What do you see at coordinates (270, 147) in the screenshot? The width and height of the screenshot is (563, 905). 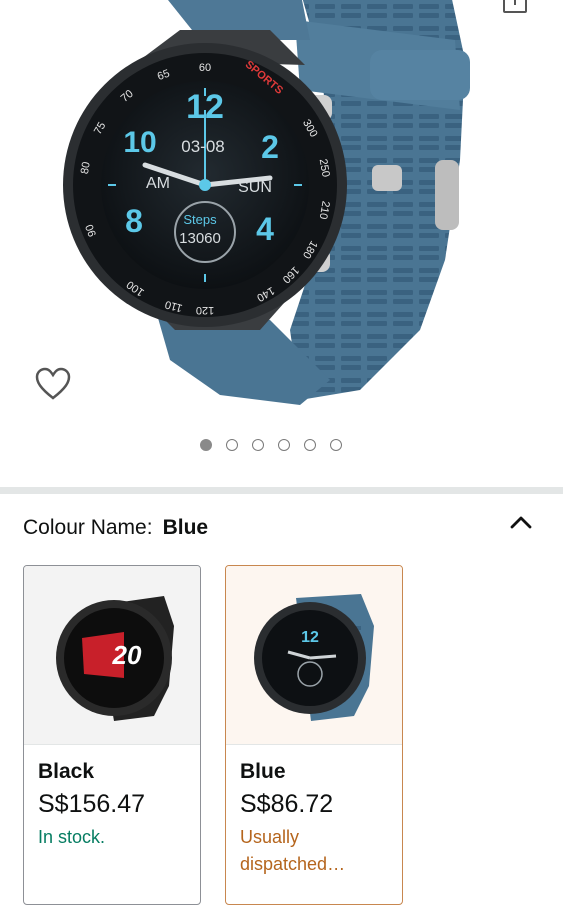 I see `face-hour-2: 2` at bounding box center [270, 147].